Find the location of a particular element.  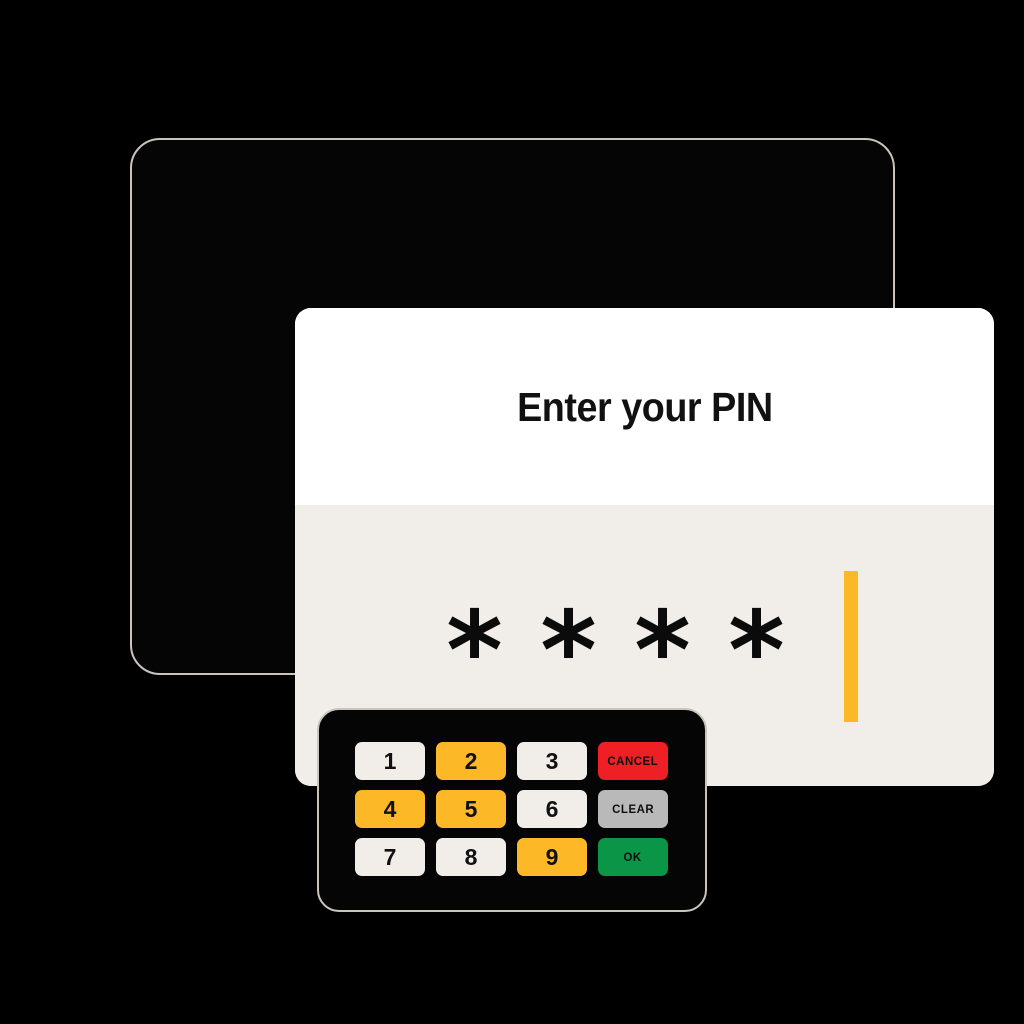

keypad-key-label: CLEAR is located at coordinates (633, 809).